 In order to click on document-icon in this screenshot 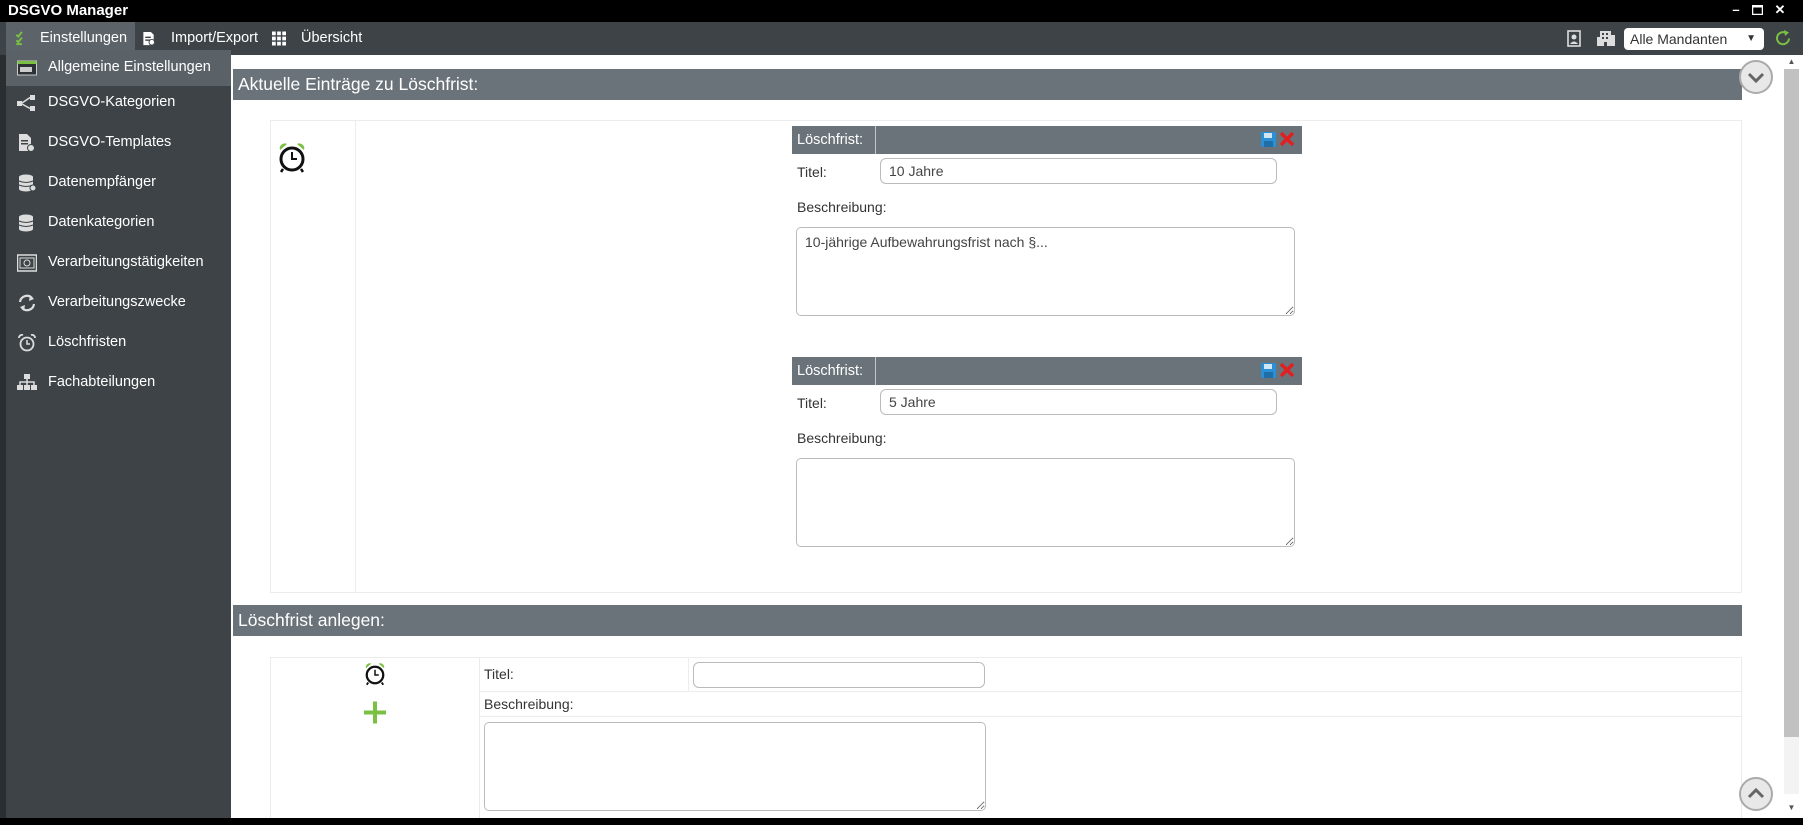, I will do `click(149, 38)`.